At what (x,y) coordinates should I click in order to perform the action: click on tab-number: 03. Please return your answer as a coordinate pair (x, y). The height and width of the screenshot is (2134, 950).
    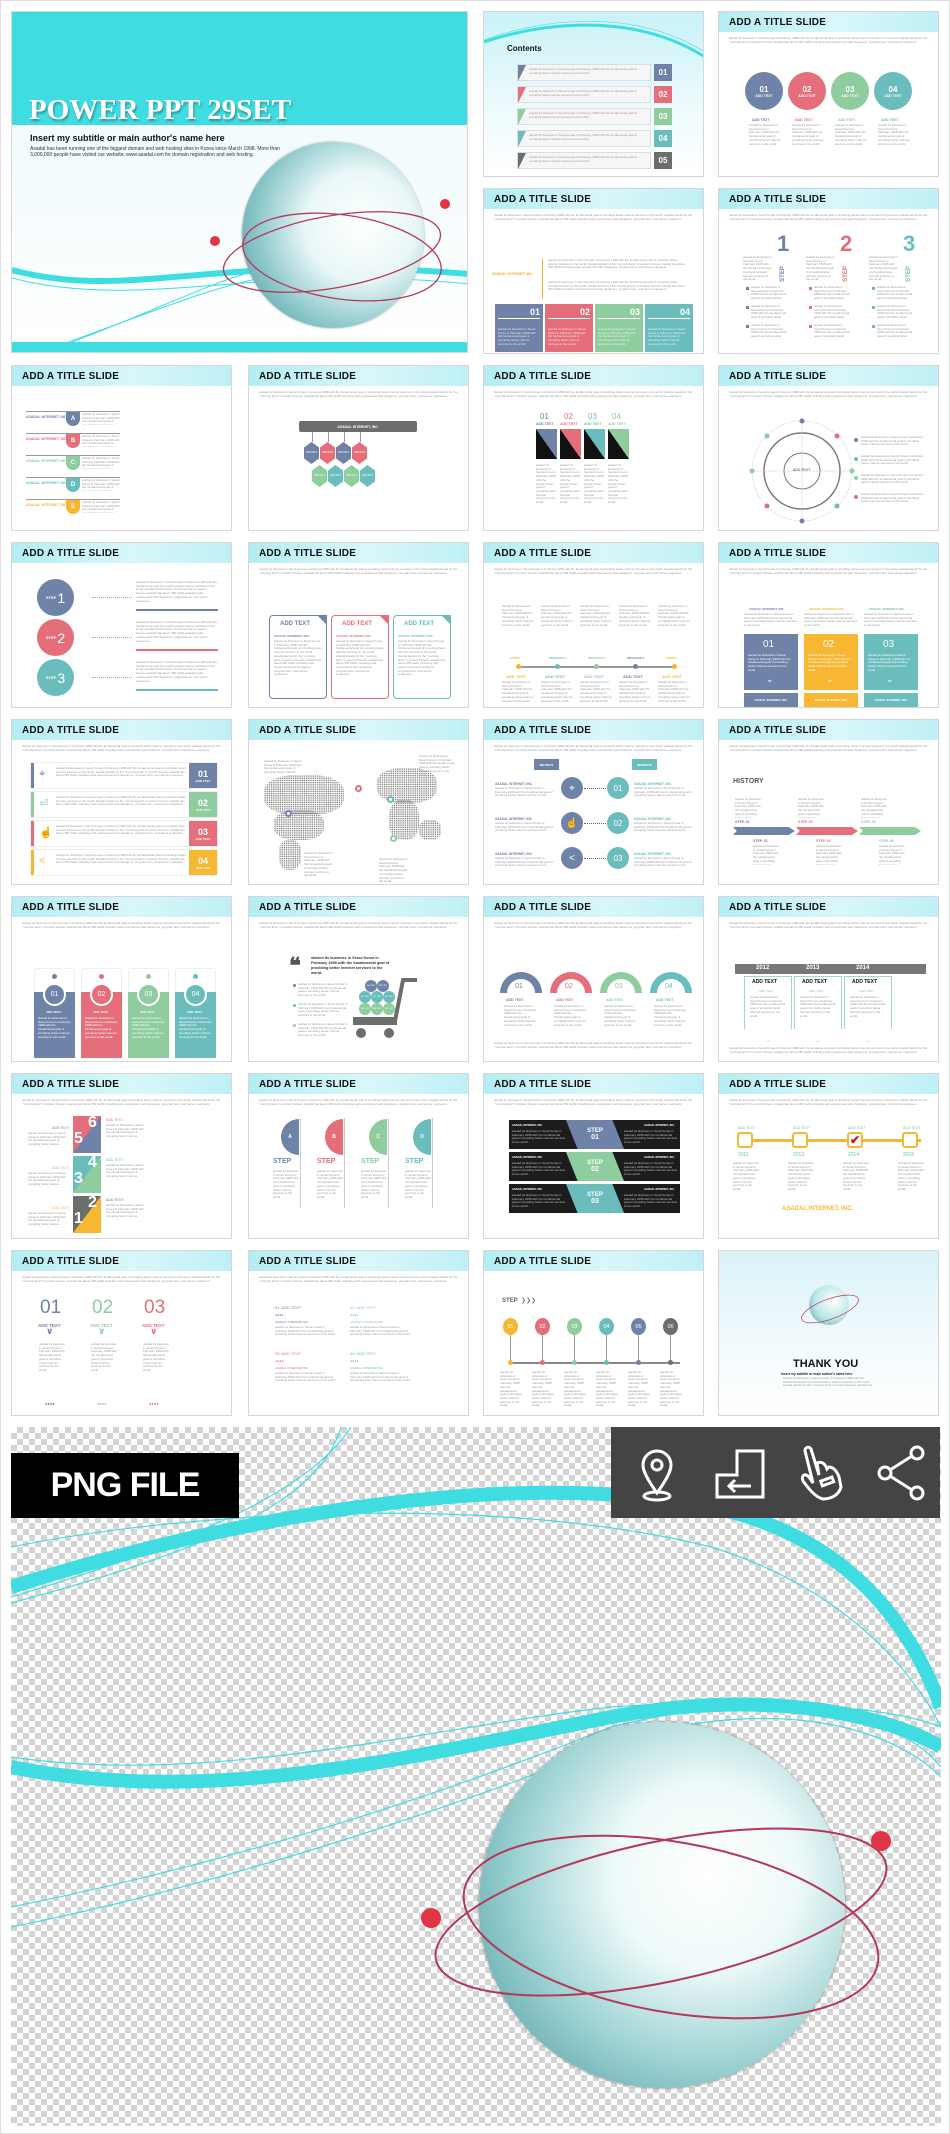
    Looking at the image, I should click on (202, 831).